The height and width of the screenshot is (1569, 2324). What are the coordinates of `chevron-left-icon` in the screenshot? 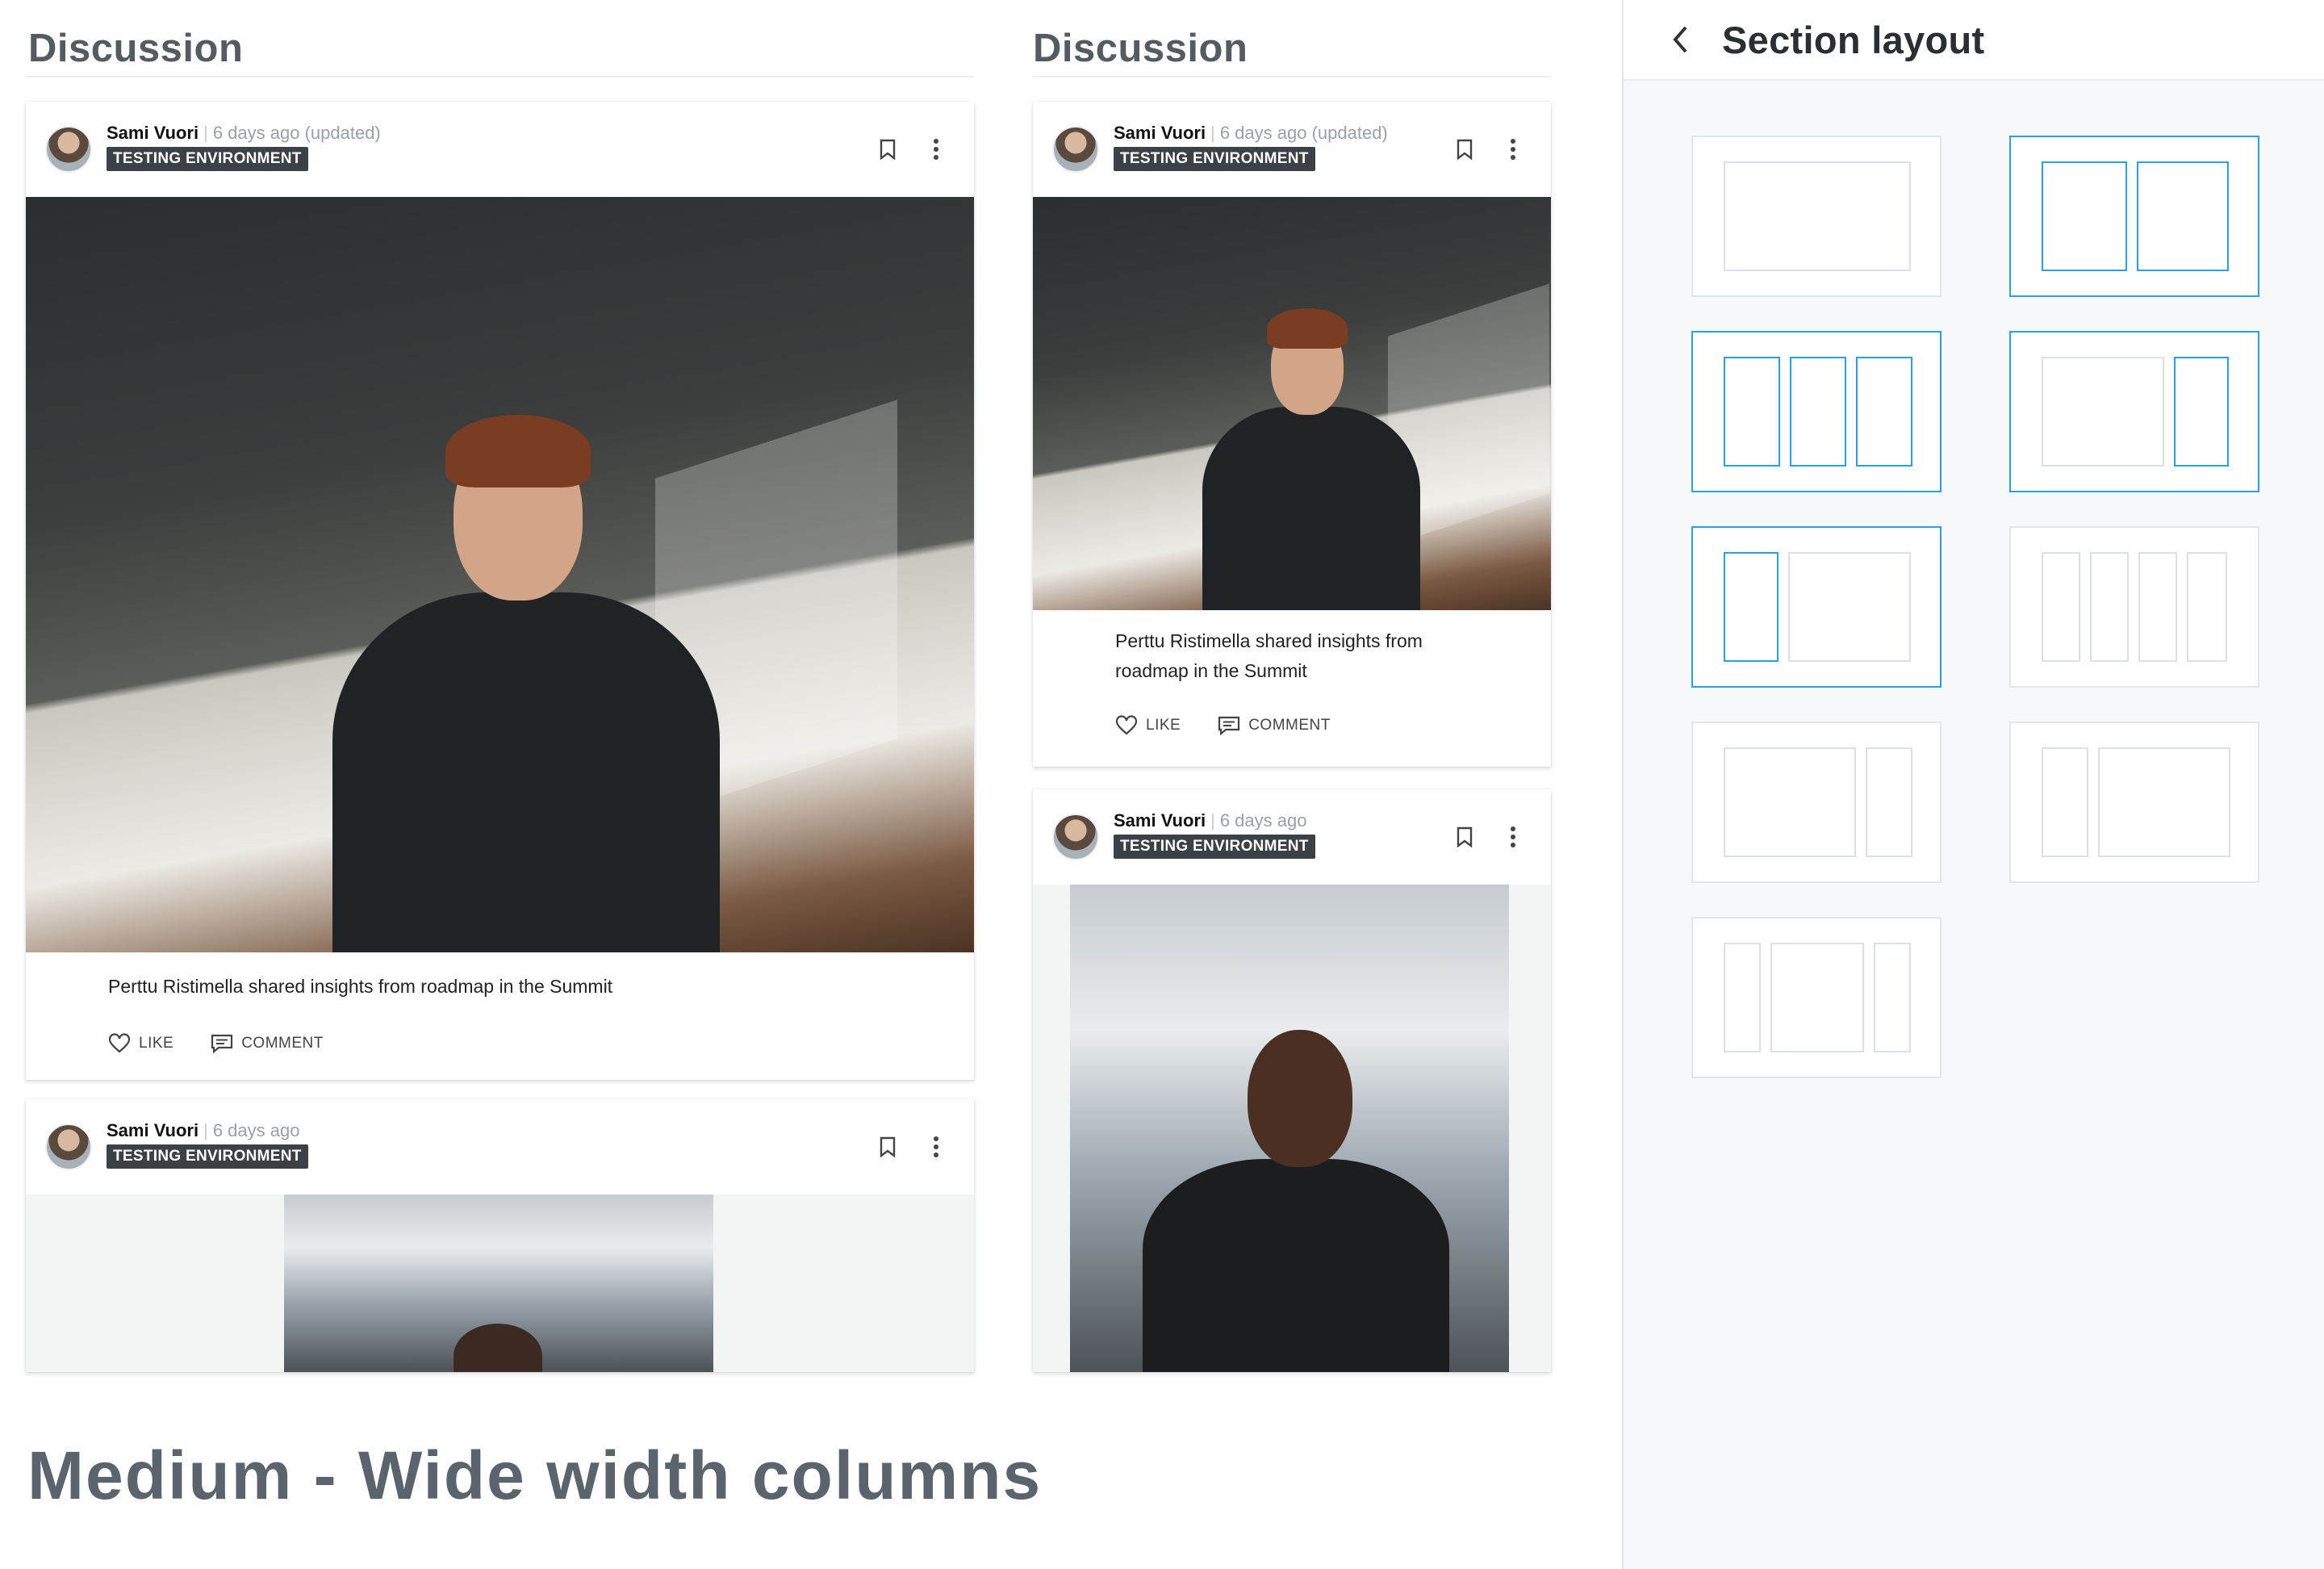 It's located at (1680, 40).